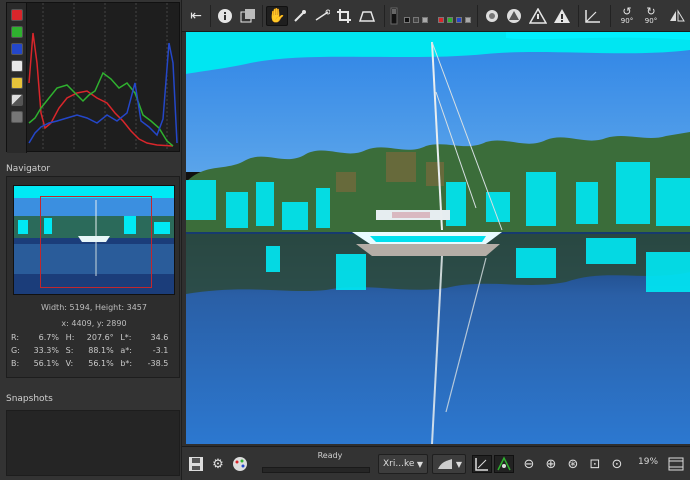  Describe the element at coordinates (445, 464) in the screenshot. I see `intent-icon` at that location.